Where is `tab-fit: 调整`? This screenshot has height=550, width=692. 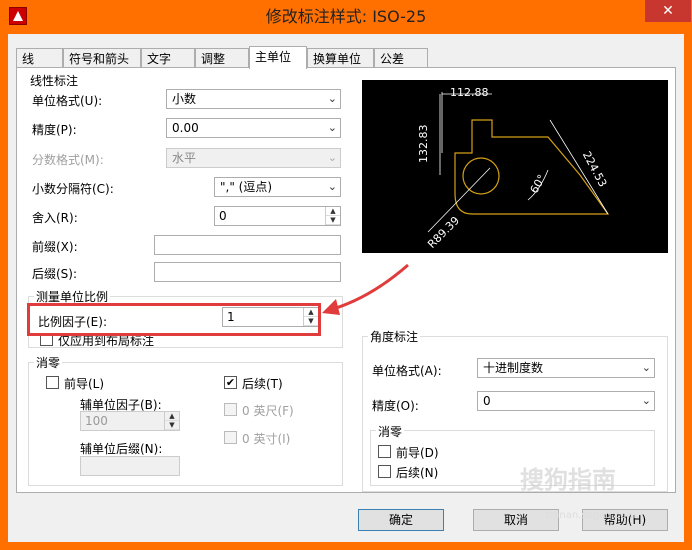
tab-fit: 调整 is located at coordinates (222, 58).